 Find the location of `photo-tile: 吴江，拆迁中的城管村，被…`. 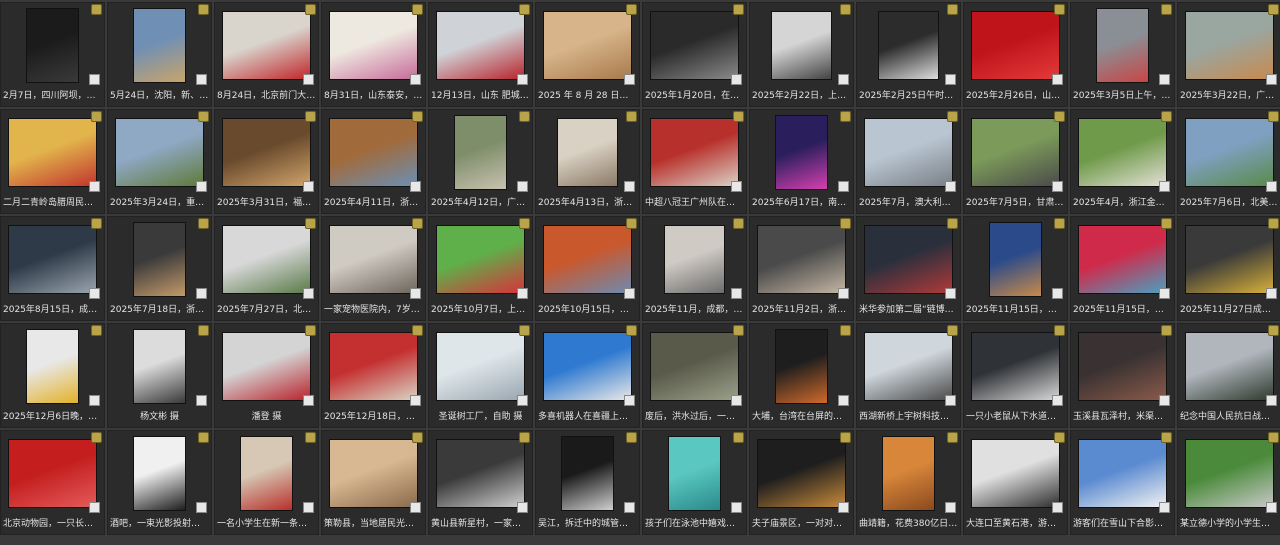

photo-tile: 吴江，拆迁中的城管村，被… is located at coordinates (587, 482).